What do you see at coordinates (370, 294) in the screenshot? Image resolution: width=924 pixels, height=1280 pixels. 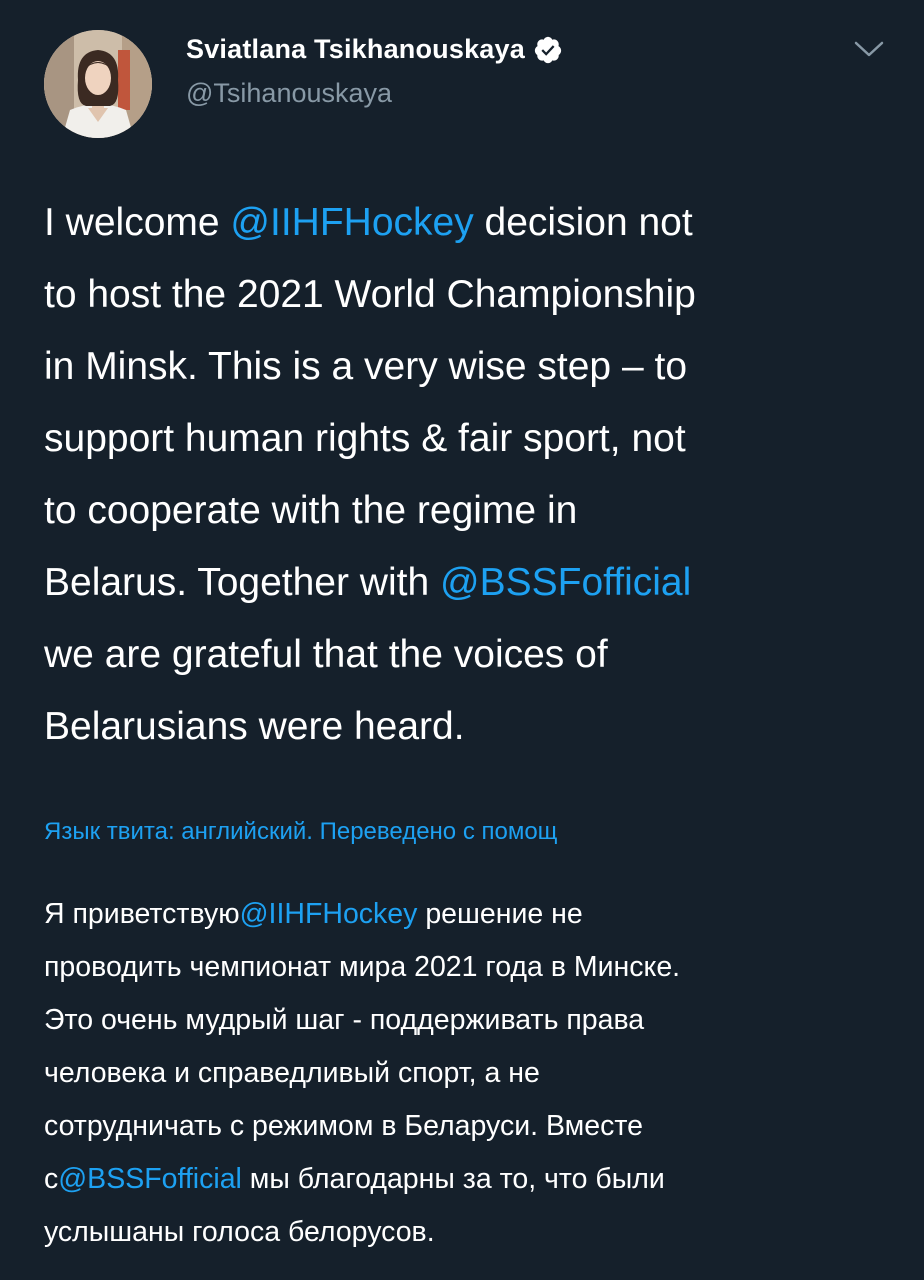 I see `tweet-line: to host the 2021 World Championship` at bounding box center [370, 294].